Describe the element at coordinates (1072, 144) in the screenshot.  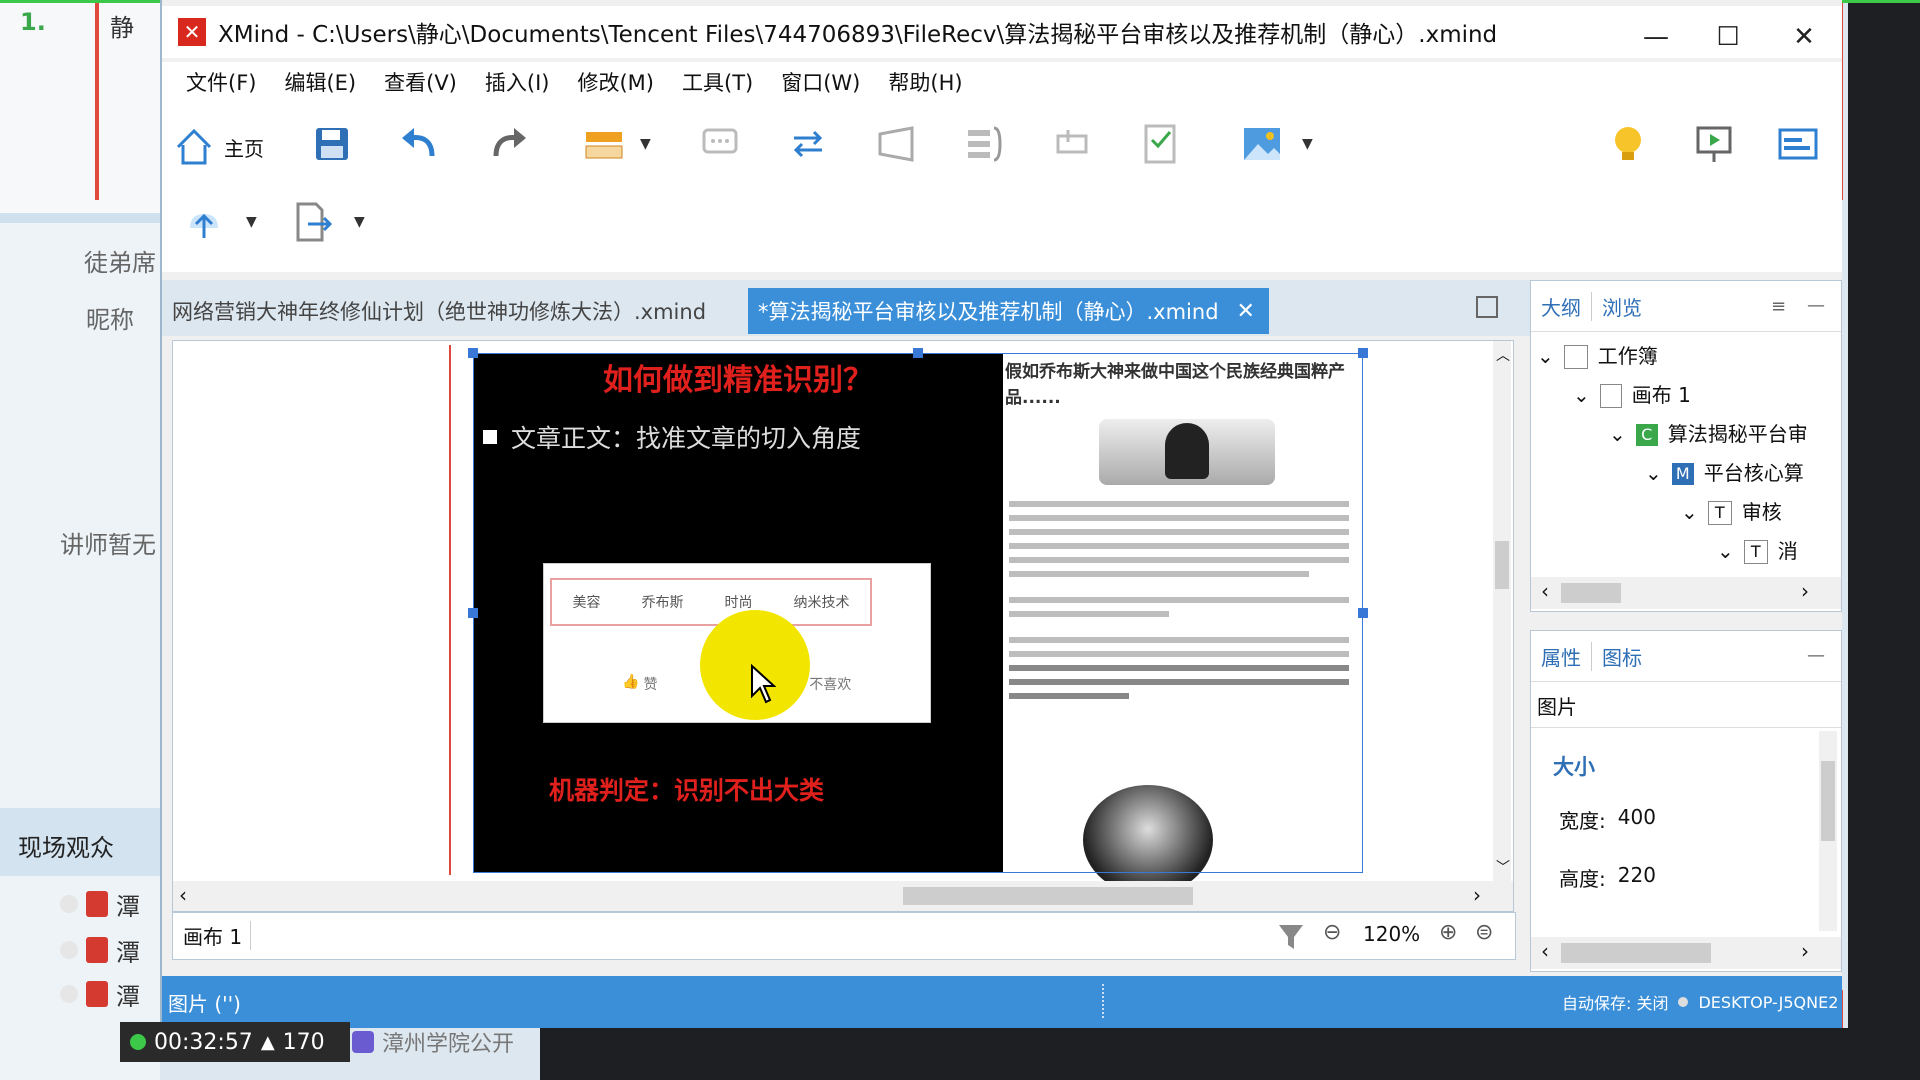
I see `marker-button` at that location.